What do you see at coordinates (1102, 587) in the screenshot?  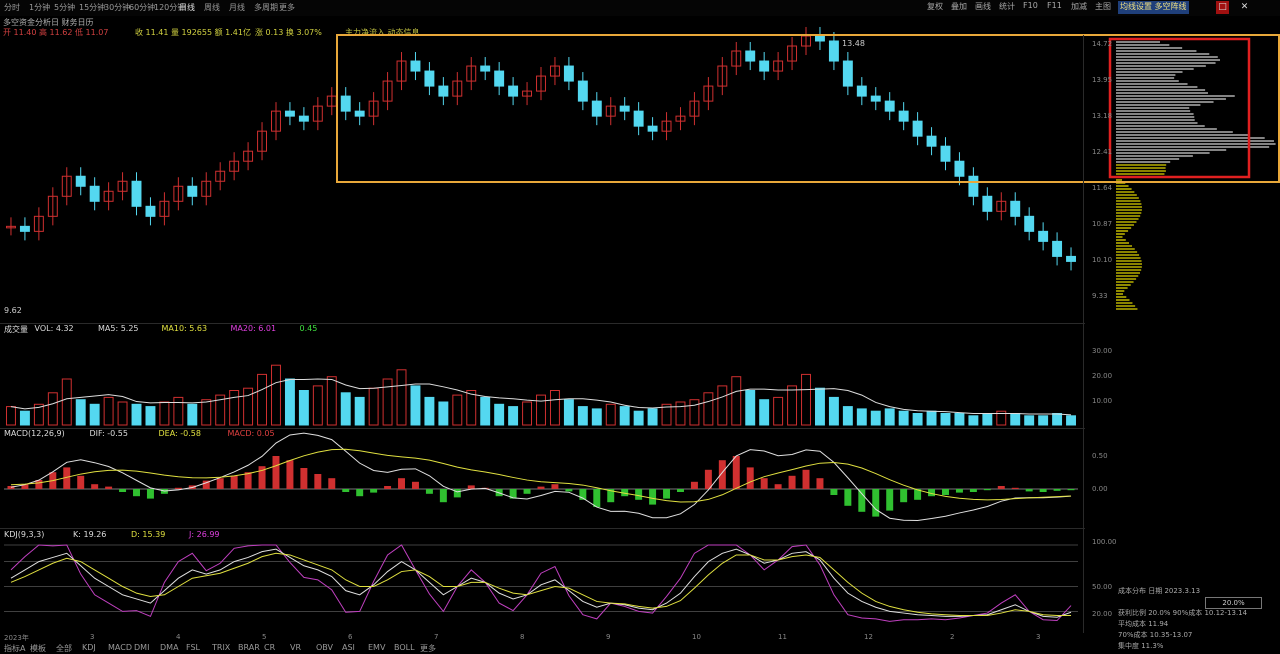 I see `kdj-tick: 50.00` at bounding box center [1102, 587].